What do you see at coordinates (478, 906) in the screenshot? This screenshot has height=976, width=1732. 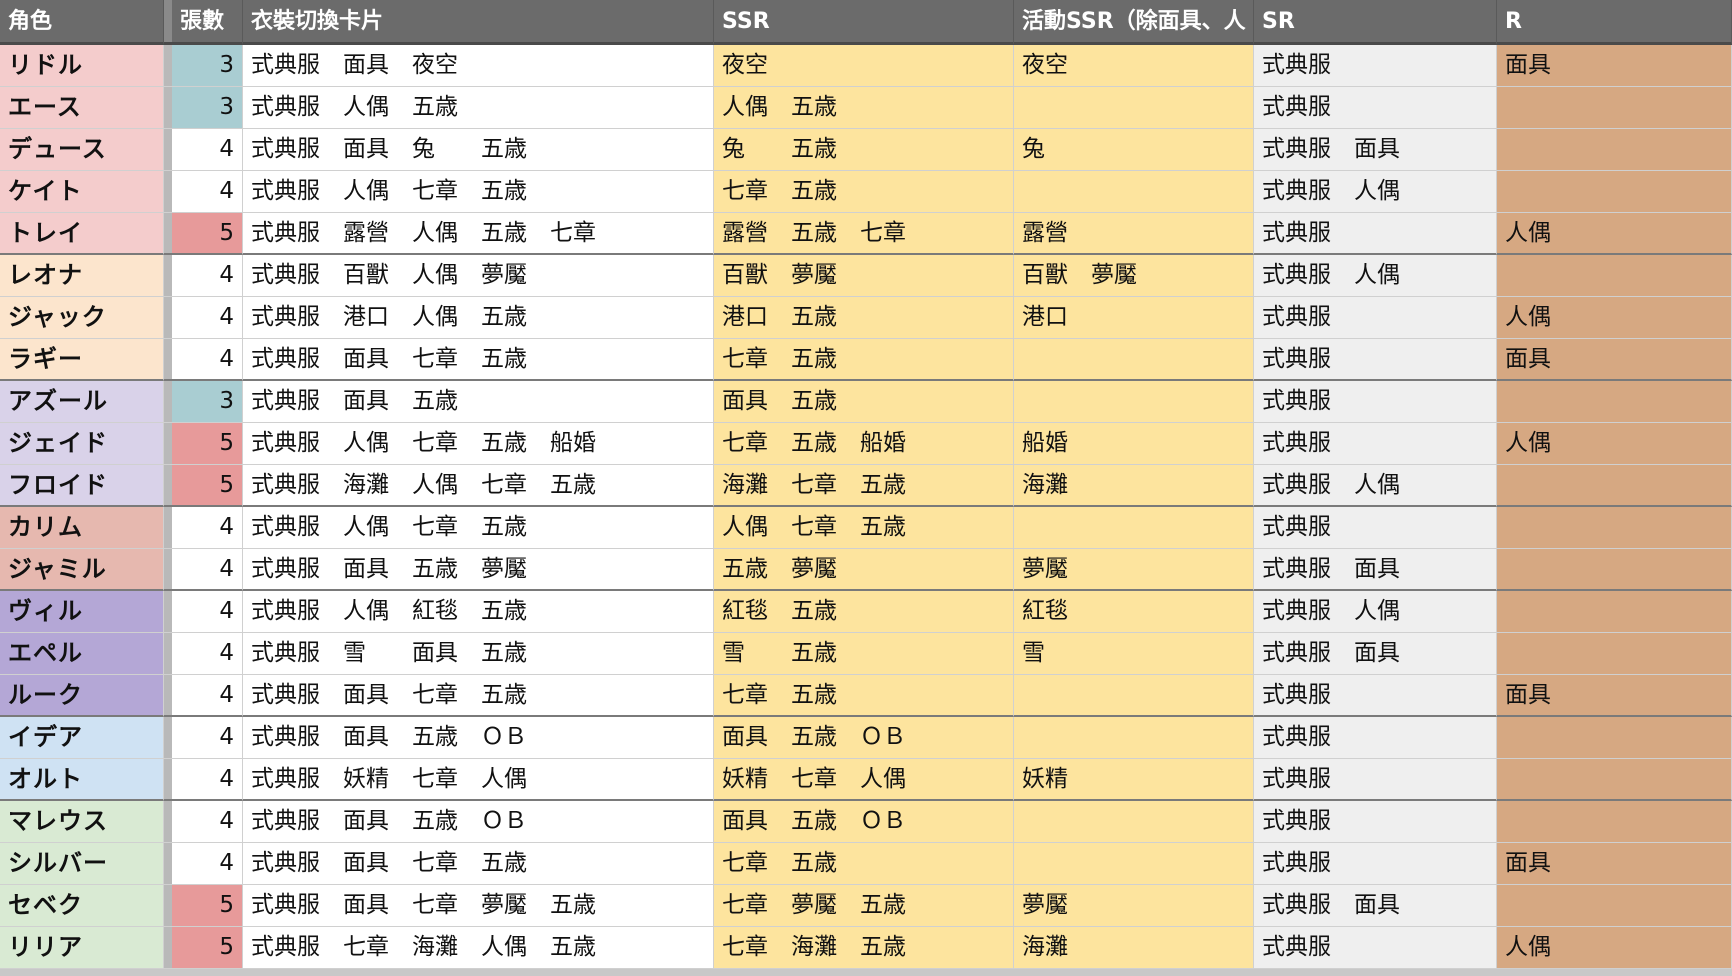 I see `cell-all-cards: 式典服 面具 七章 夢魘 五歳` at bounding box center [478, 906].